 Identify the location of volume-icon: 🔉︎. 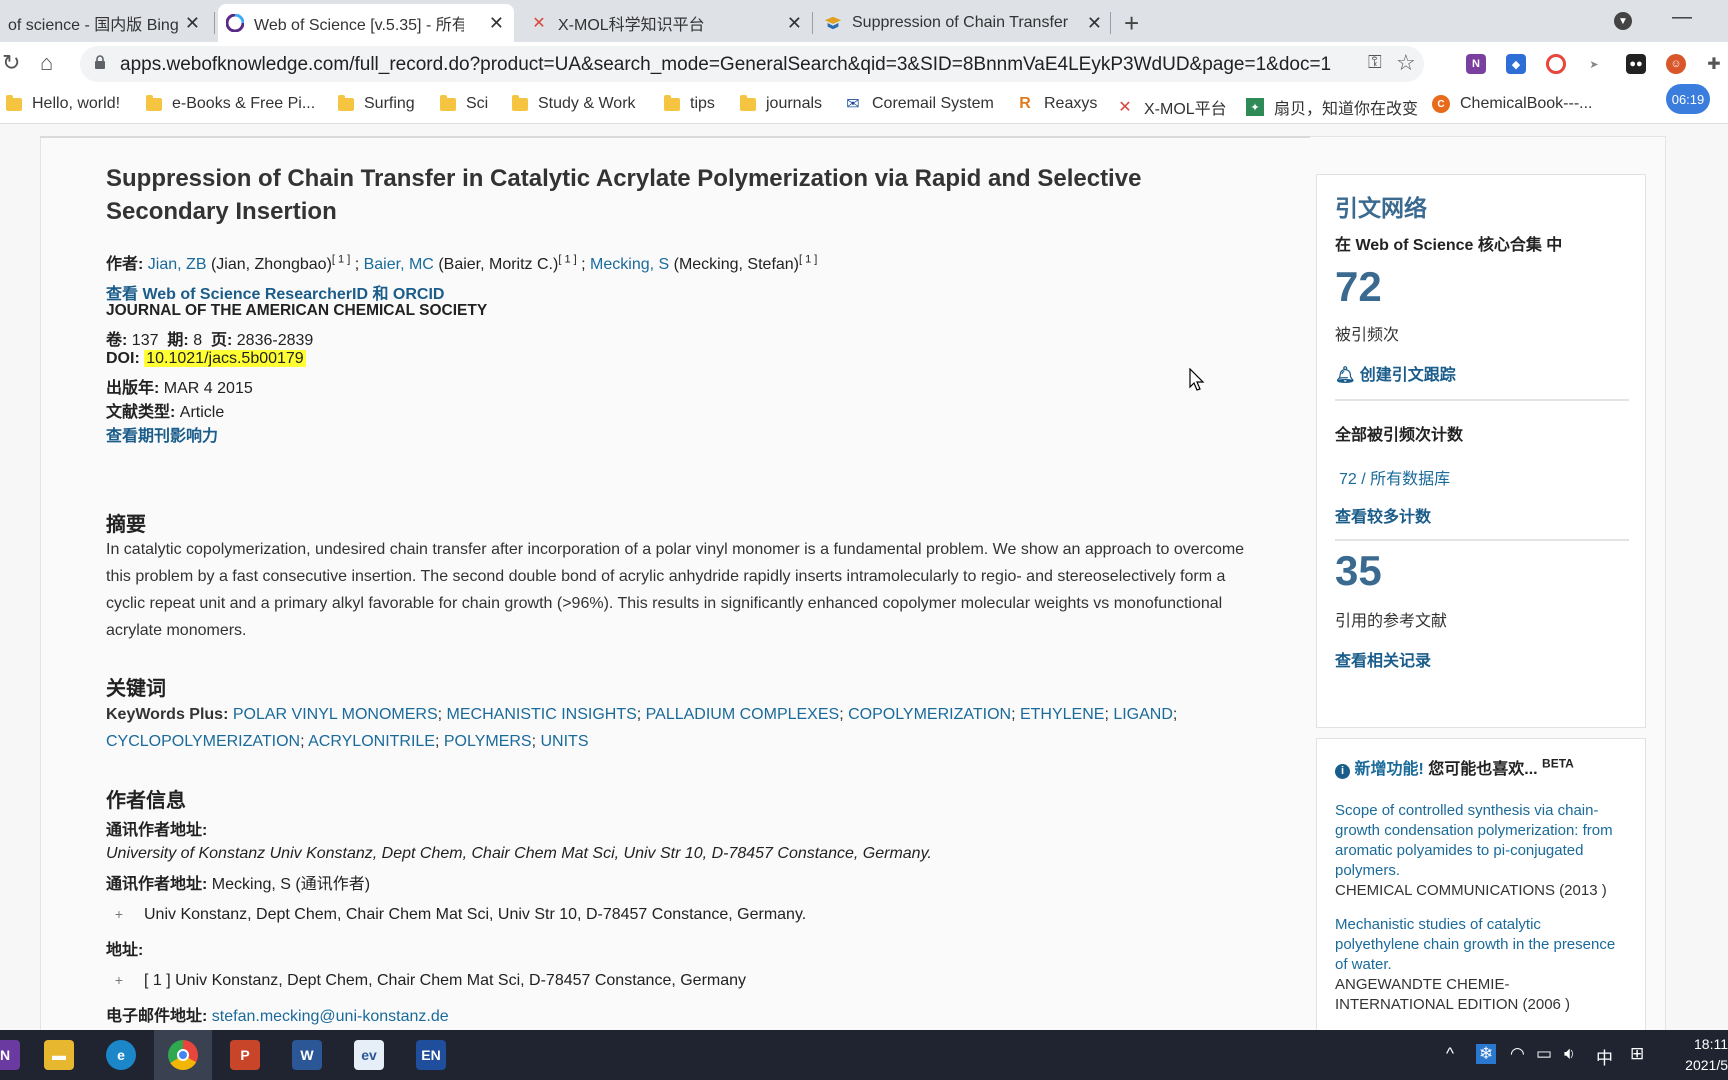
(1569, 1054).